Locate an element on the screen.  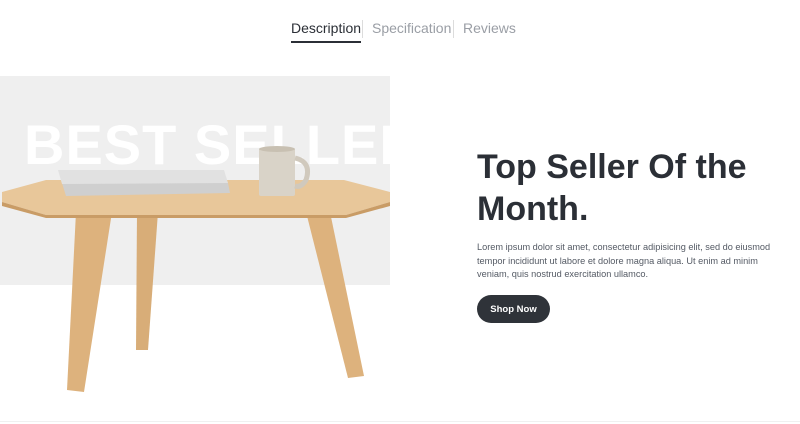
tab-reviews: Reviews is located at coordinates (489, 28).